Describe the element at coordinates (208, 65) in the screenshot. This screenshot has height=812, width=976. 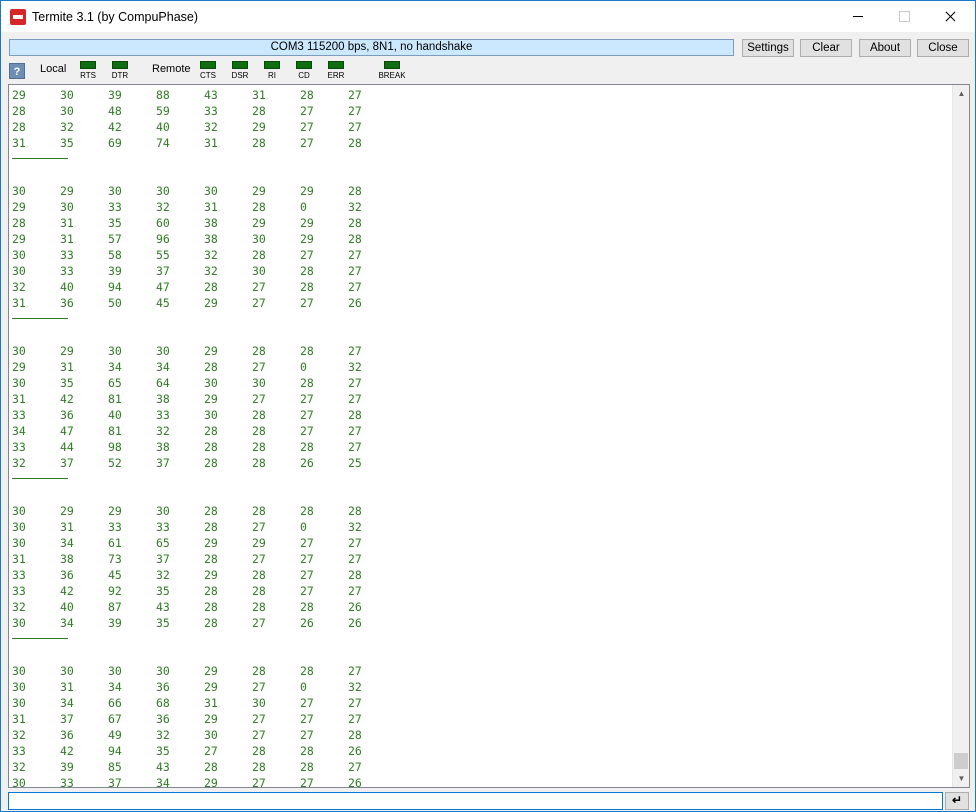
I see `cts-led` at that location.